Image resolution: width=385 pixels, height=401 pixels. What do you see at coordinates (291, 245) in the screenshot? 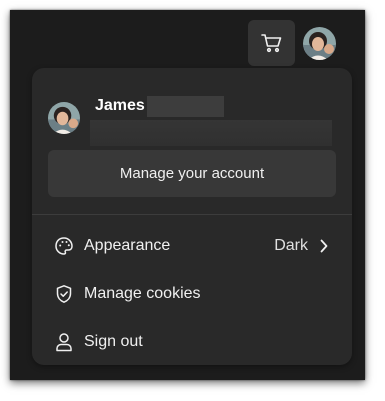
I see `appearance-value: Dark` at bounding box center [291, 245].